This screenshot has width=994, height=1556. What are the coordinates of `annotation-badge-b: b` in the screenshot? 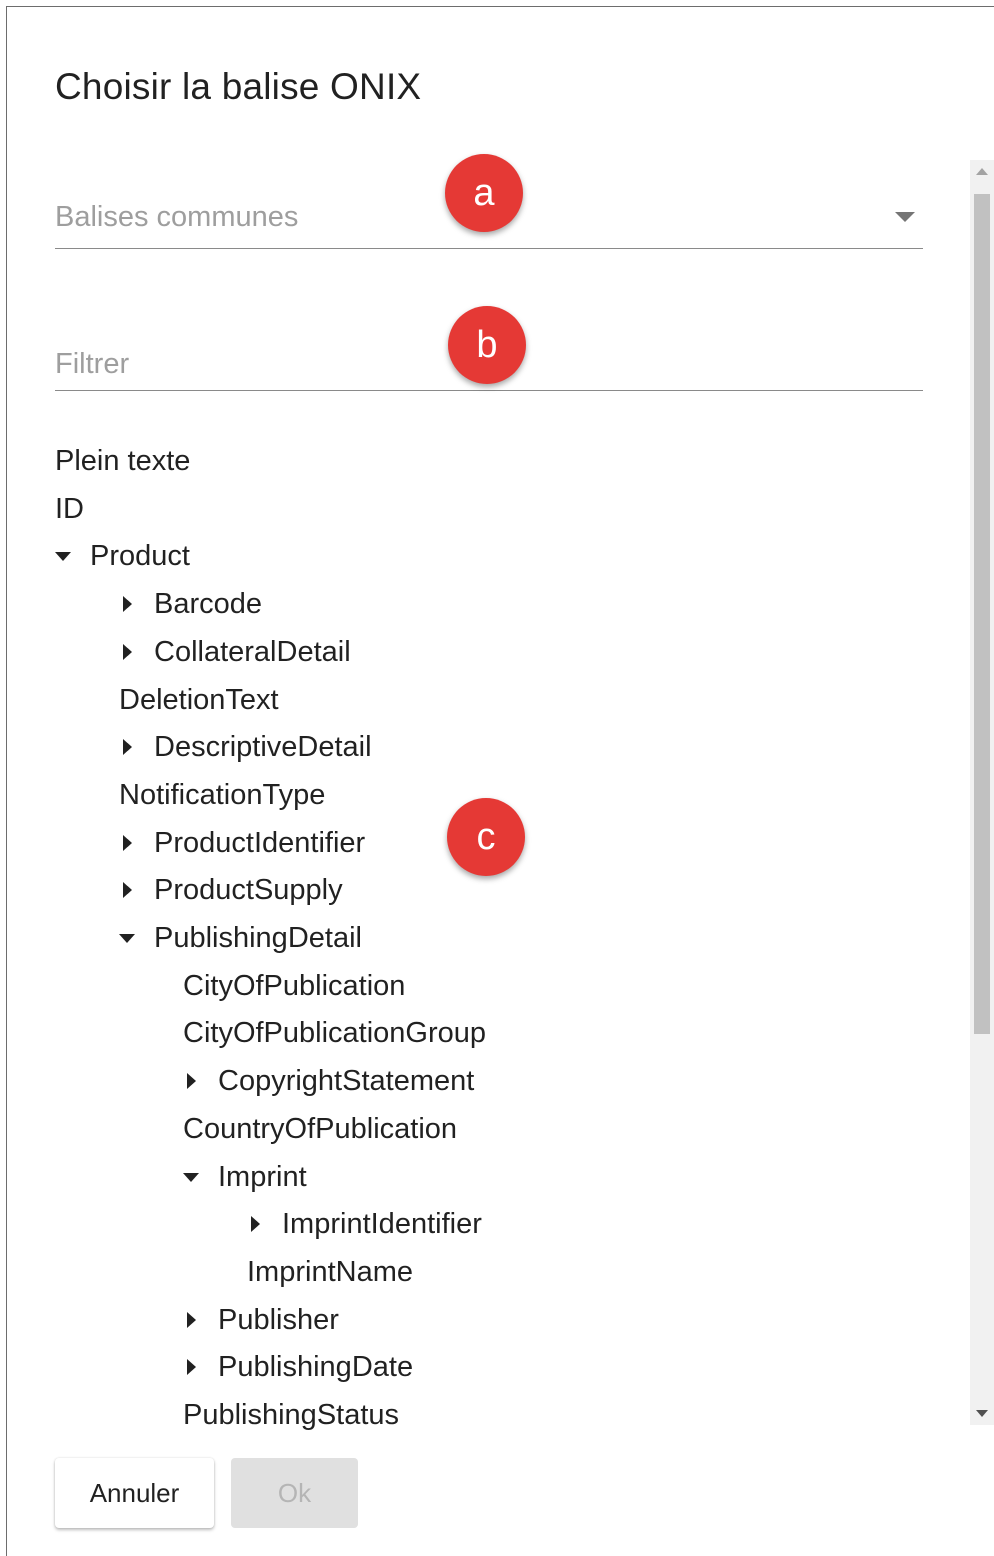 It's located at (487, 345).